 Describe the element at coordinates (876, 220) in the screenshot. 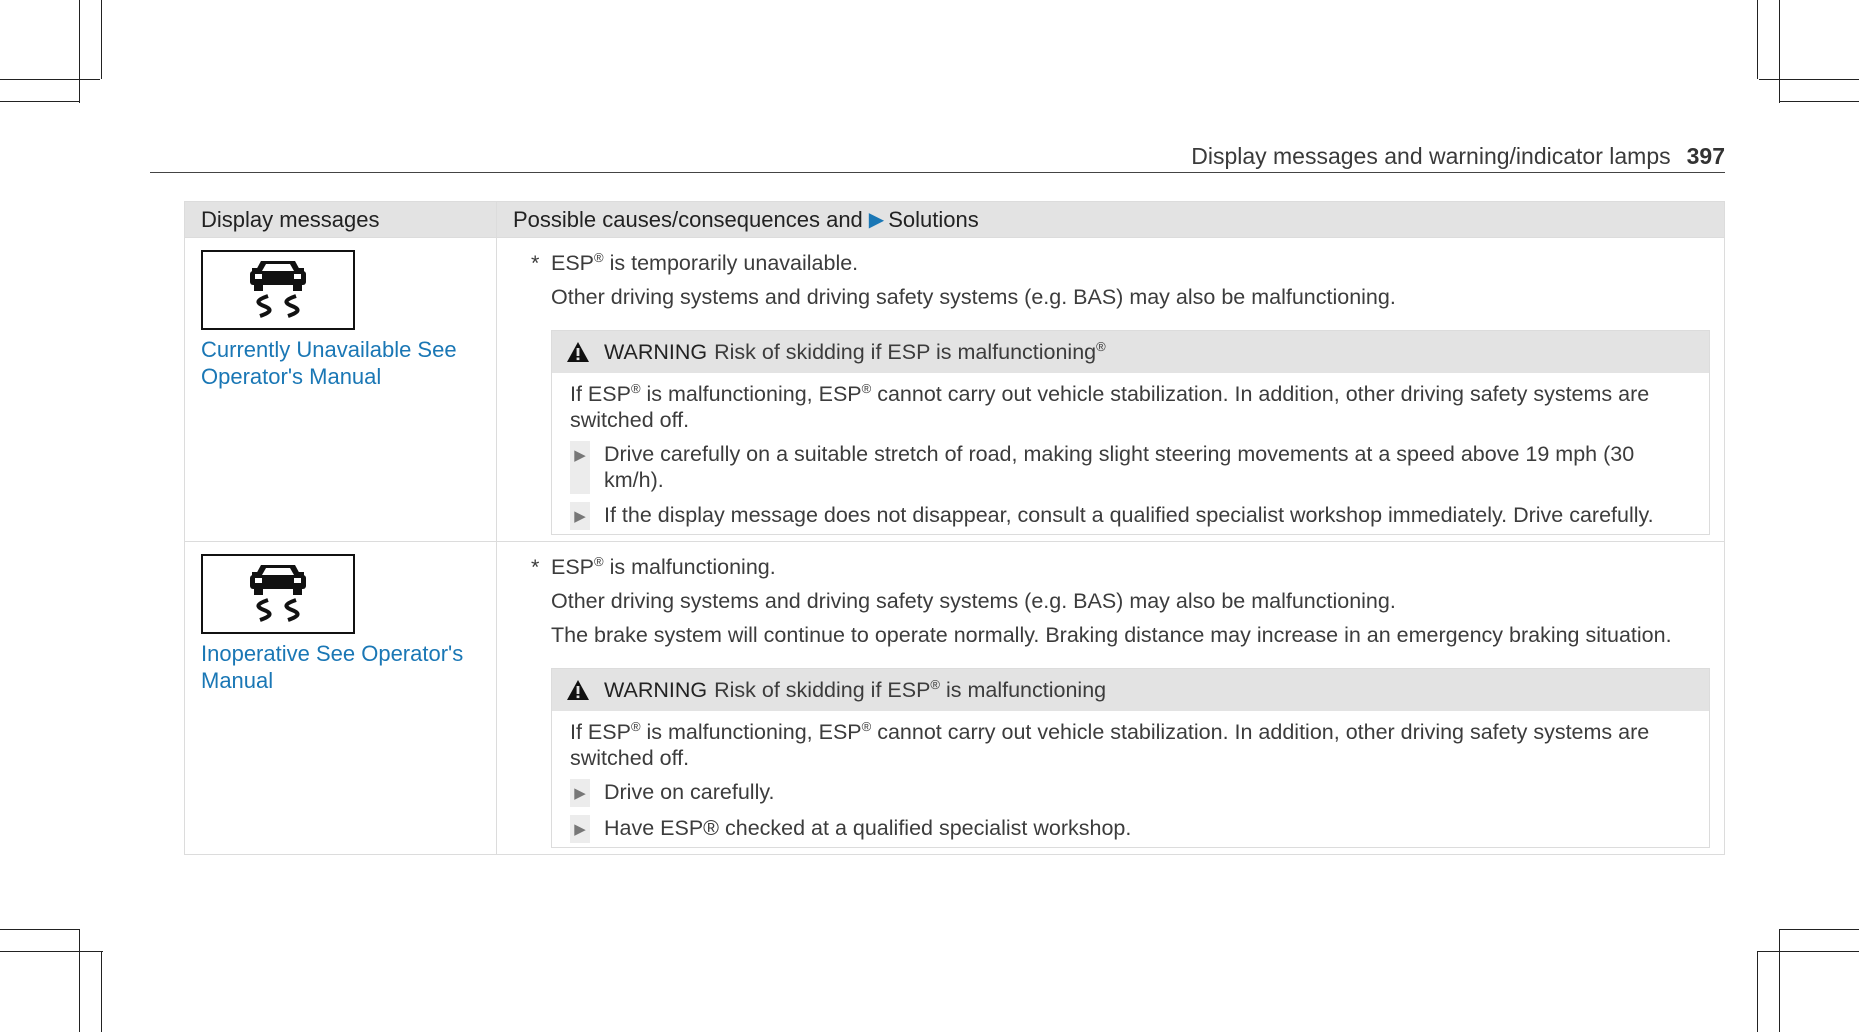

I see `solutions-triangle-icon: ▶` at that location.